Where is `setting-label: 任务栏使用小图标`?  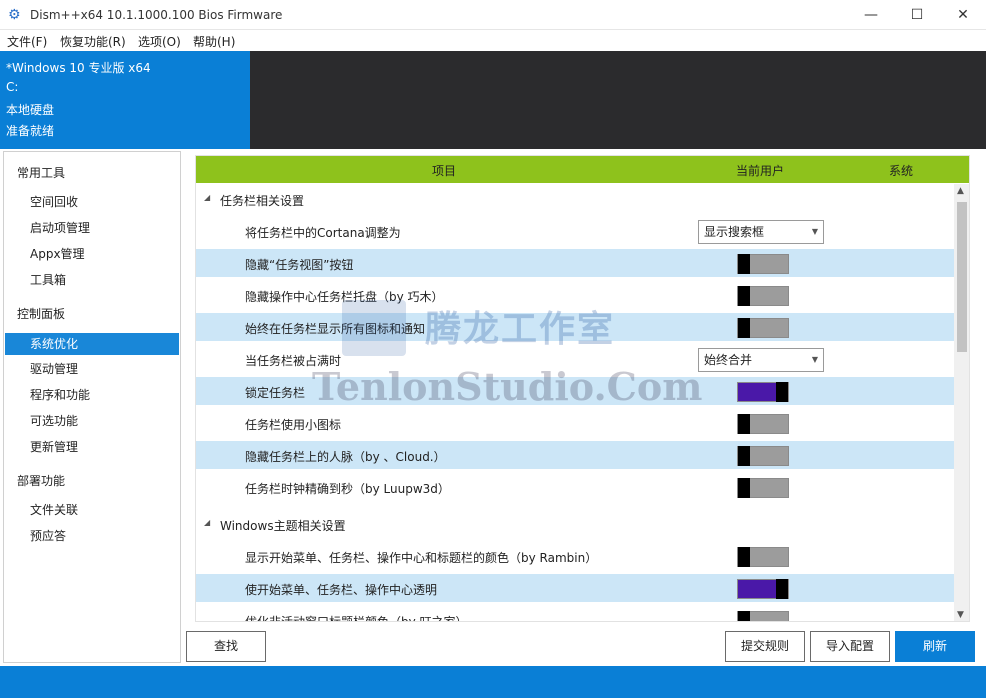
setting-label: 任务栏使用小图标 is located at coordinates (293, 425).